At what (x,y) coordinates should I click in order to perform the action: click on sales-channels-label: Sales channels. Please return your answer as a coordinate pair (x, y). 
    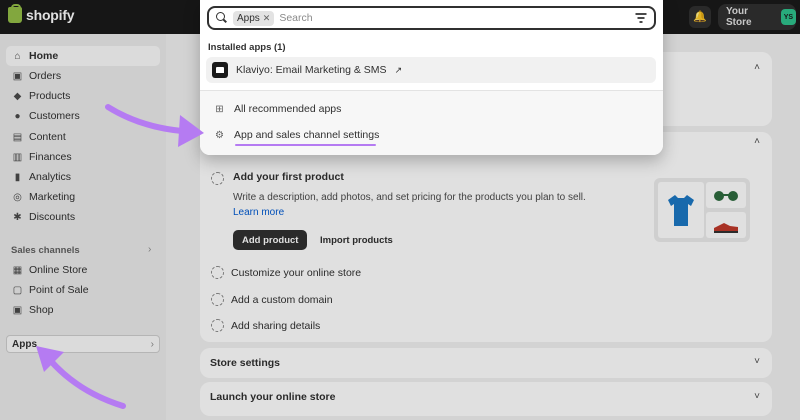
    Looking at the image, I should click on (45, 250).